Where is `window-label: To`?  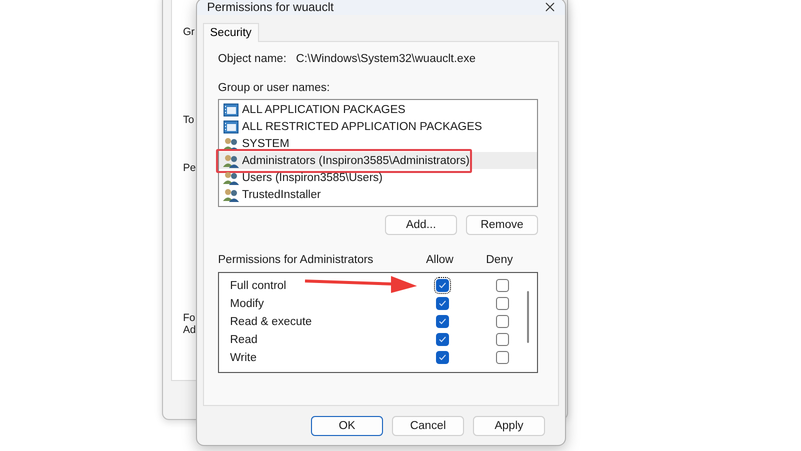 window-label: To is located at coordinates (188, 120).